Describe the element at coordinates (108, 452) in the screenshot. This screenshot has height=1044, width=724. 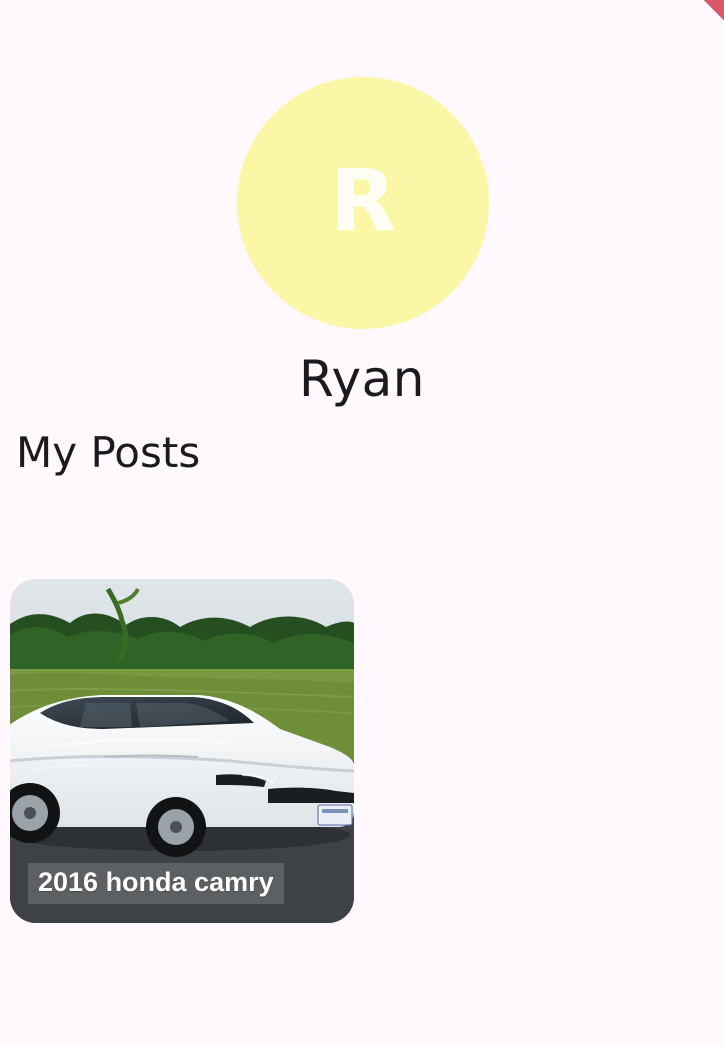
I see `my-posts-title: My Posts` at that location.